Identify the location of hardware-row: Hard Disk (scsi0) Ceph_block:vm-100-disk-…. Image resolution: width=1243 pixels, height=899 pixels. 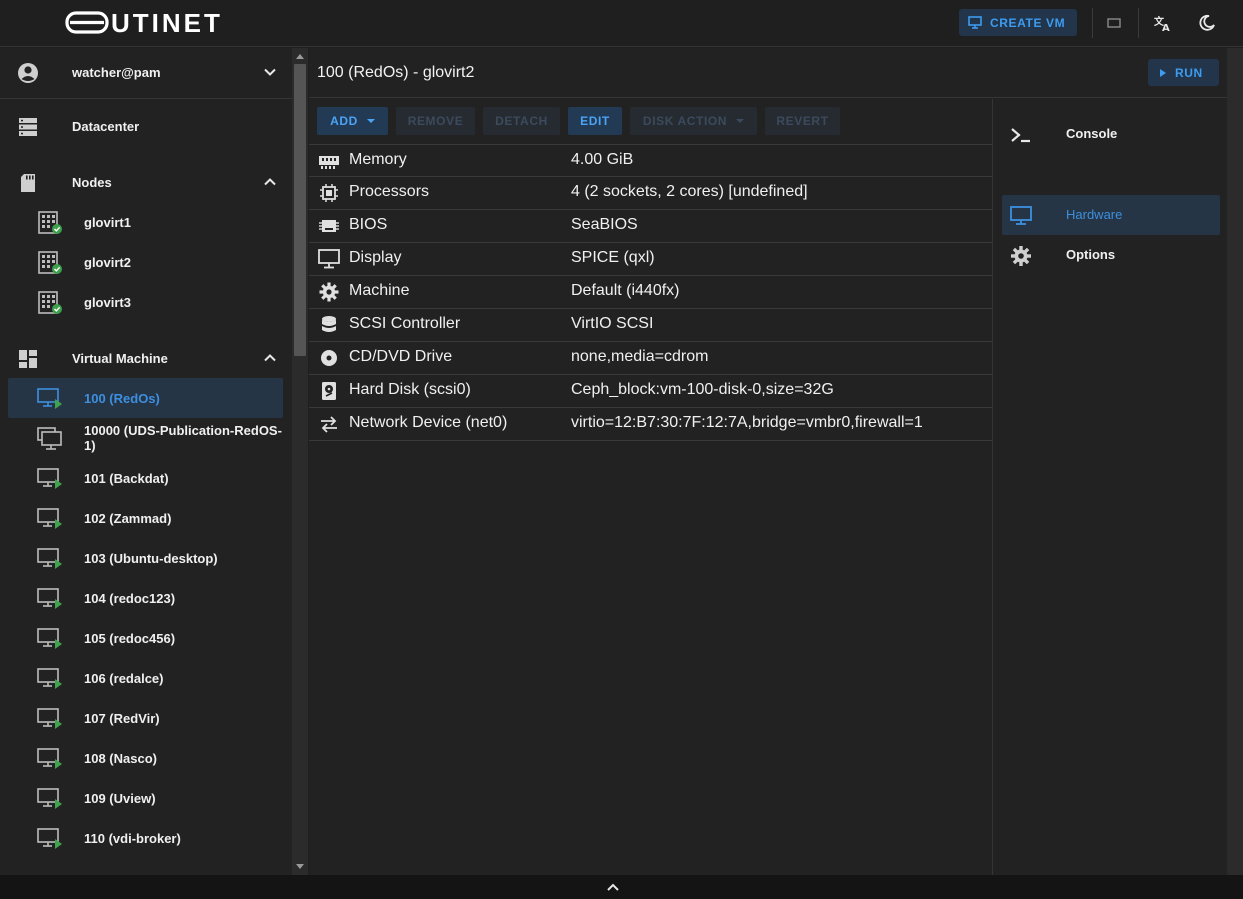
(650, 391).